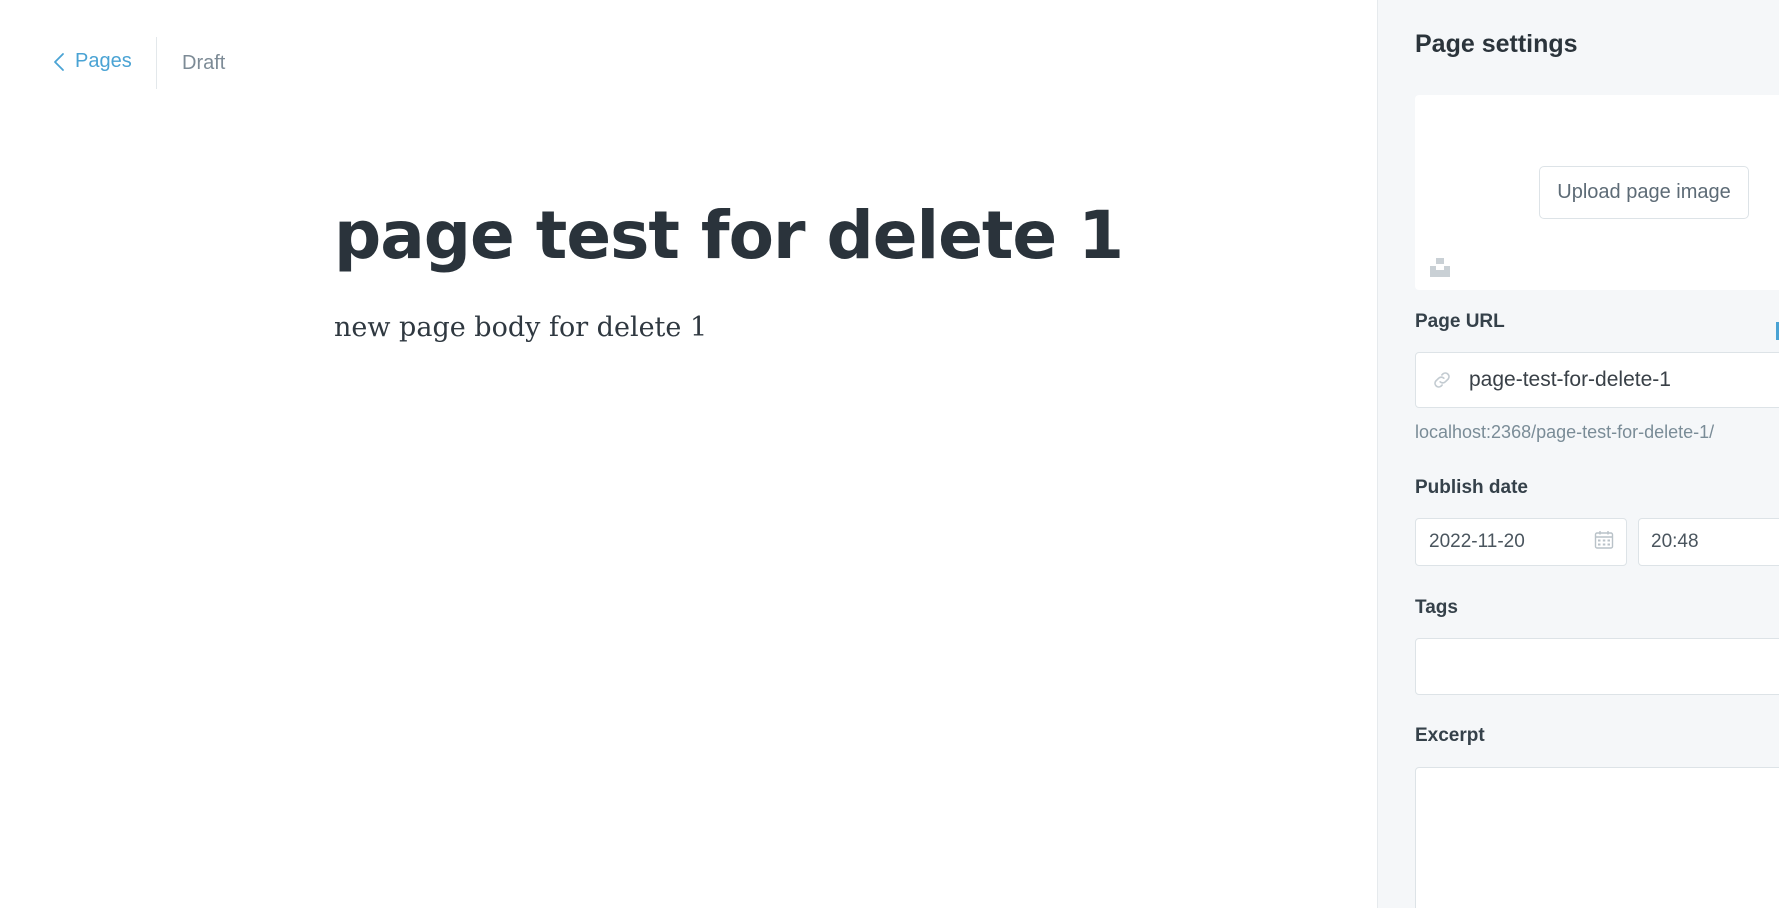 This screenshot has width=1779, height=908. I want to click on excerpt-textarea, so click(1597, 837).